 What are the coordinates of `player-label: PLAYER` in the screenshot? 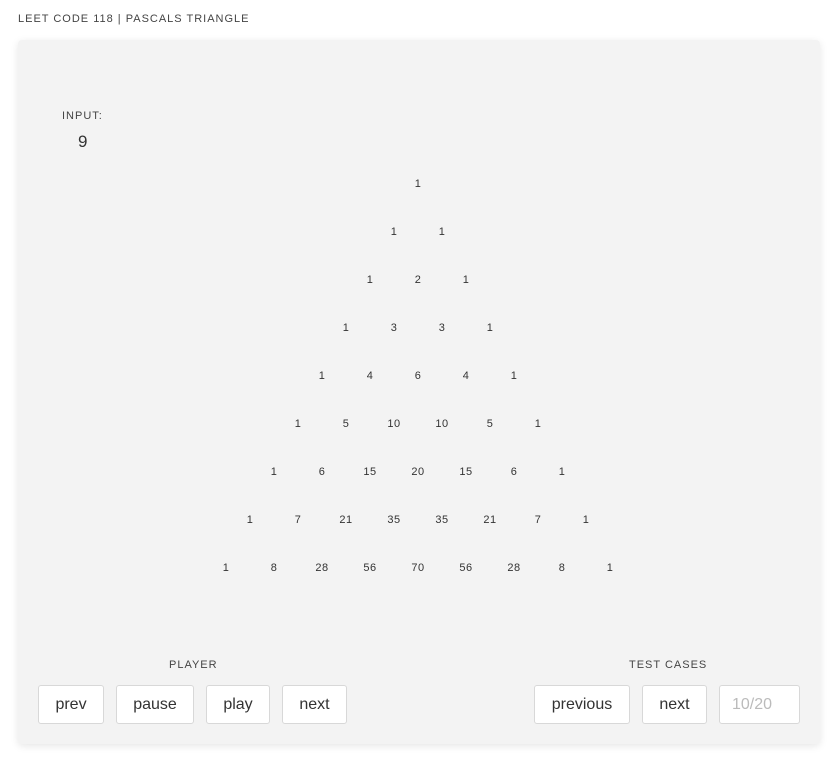 It's located at (193, 665).